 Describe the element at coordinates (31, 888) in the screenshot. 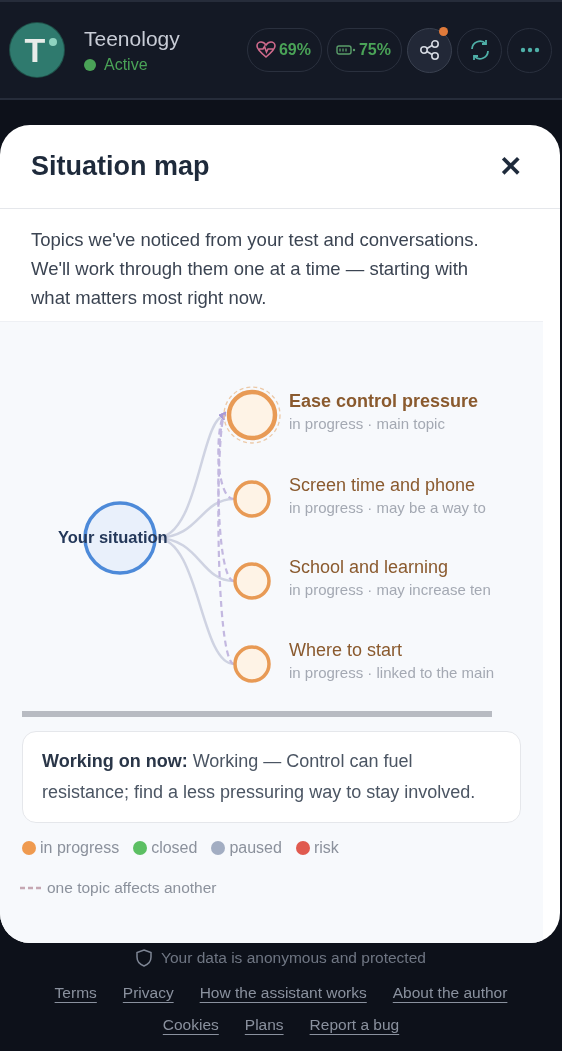

I see `dashed-line-icon` at that location.